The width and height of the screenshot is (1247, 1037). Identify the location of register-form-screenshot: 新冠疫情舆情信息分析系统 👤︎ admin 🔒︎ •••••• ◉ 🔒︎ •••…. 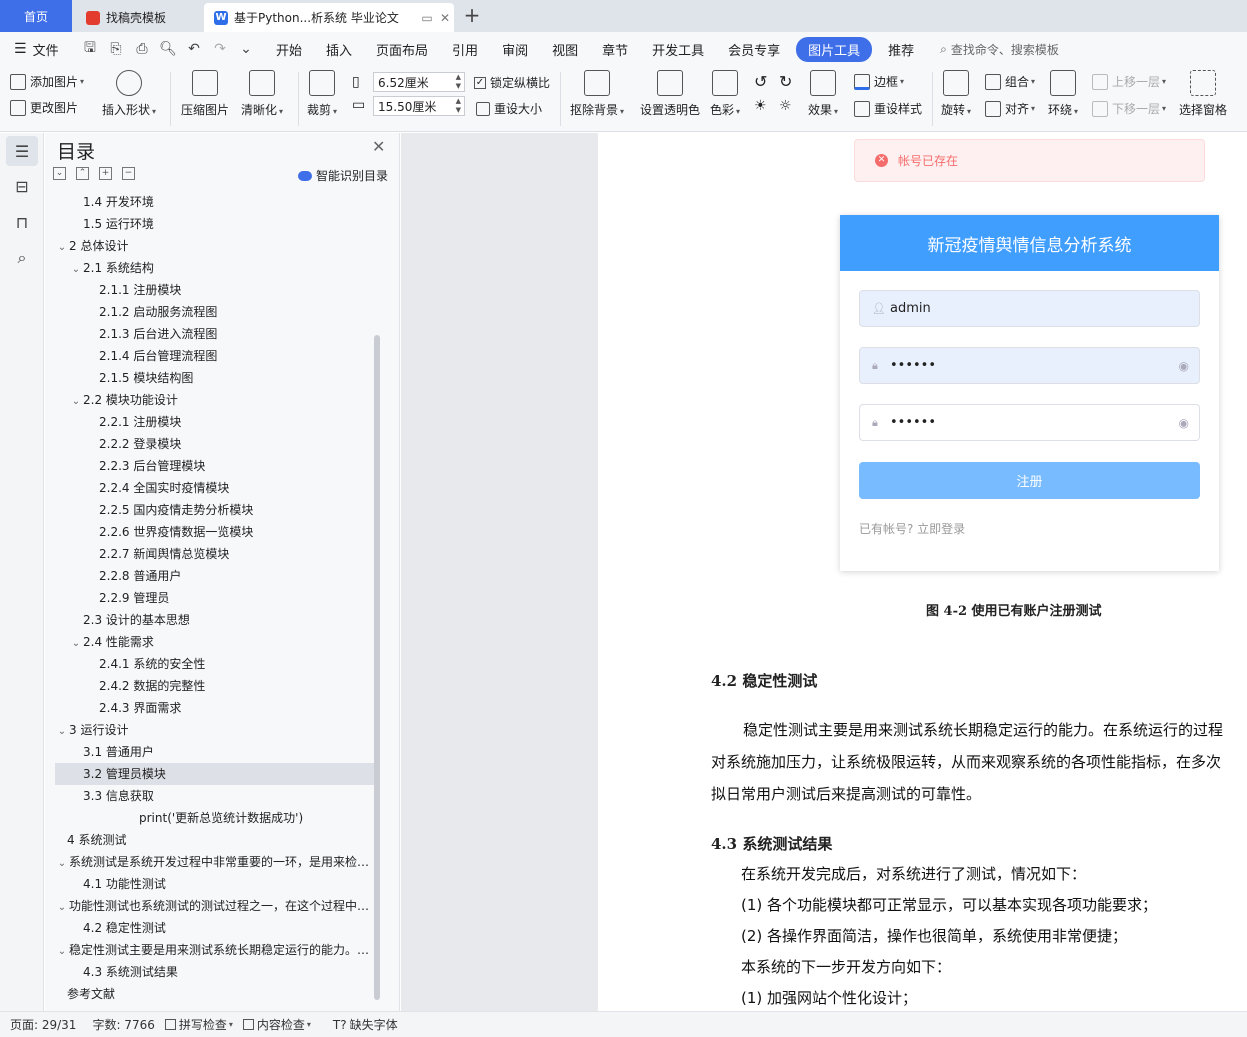
(1029, 393).